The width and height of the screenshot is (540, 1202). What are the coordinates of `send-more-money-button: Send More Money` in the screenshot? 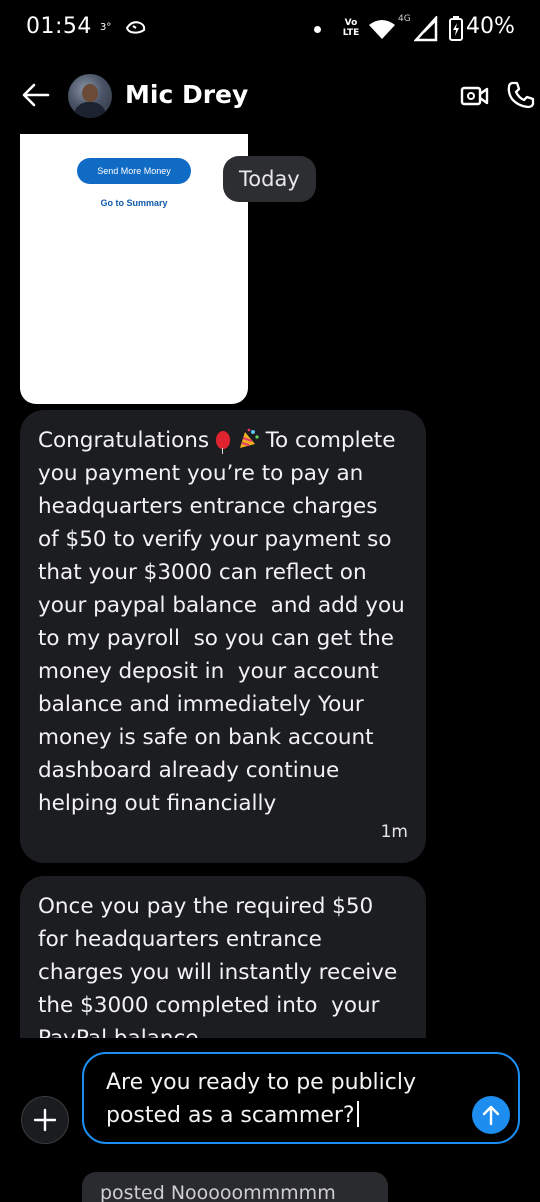 It's located at (134, 171).